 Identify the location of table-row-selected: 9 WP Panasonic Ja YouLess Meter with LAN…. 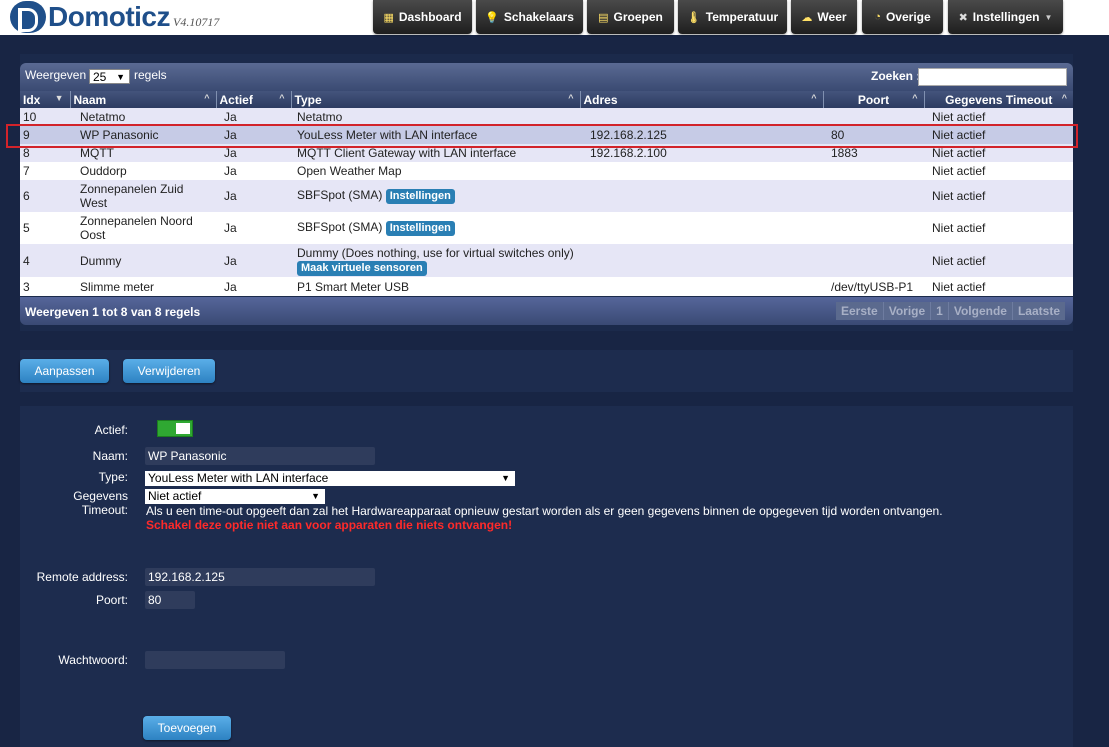
(546, 135).